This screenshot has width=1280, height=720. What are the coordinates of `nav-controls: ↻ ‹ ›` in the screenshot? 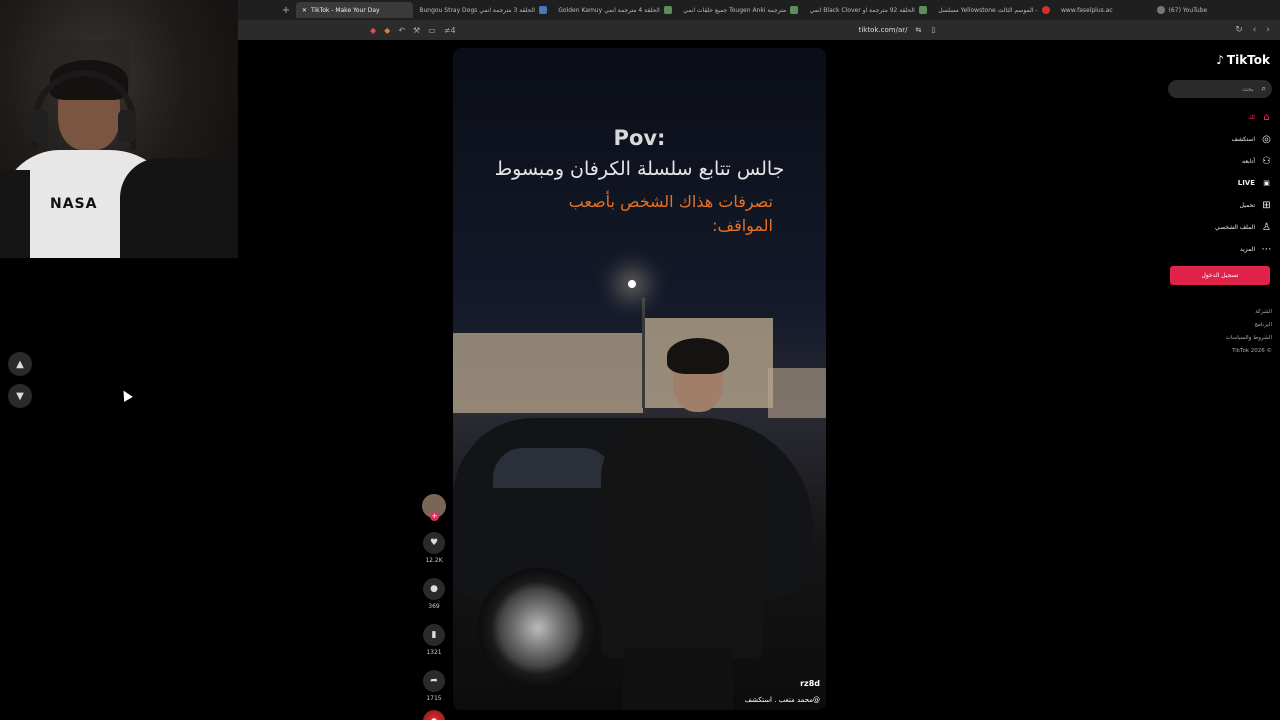 It's located at (1252, 30).